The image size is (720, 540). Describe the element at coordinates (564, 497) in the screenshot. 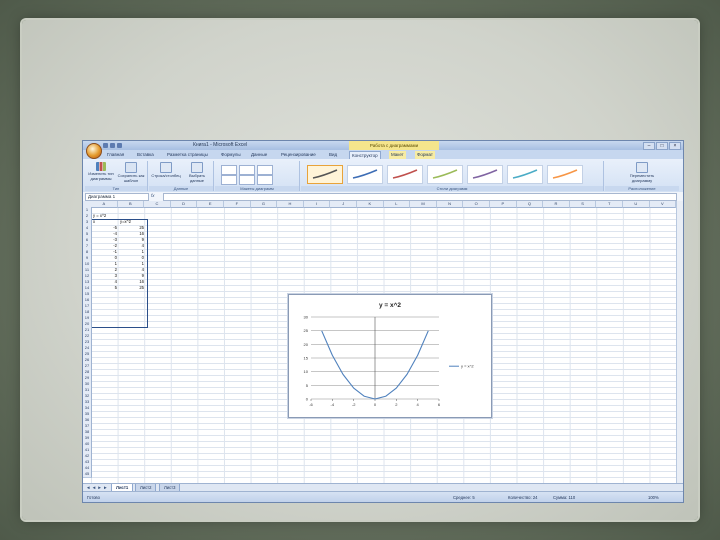

I see `status-sum: Сумма: 110` at that location.